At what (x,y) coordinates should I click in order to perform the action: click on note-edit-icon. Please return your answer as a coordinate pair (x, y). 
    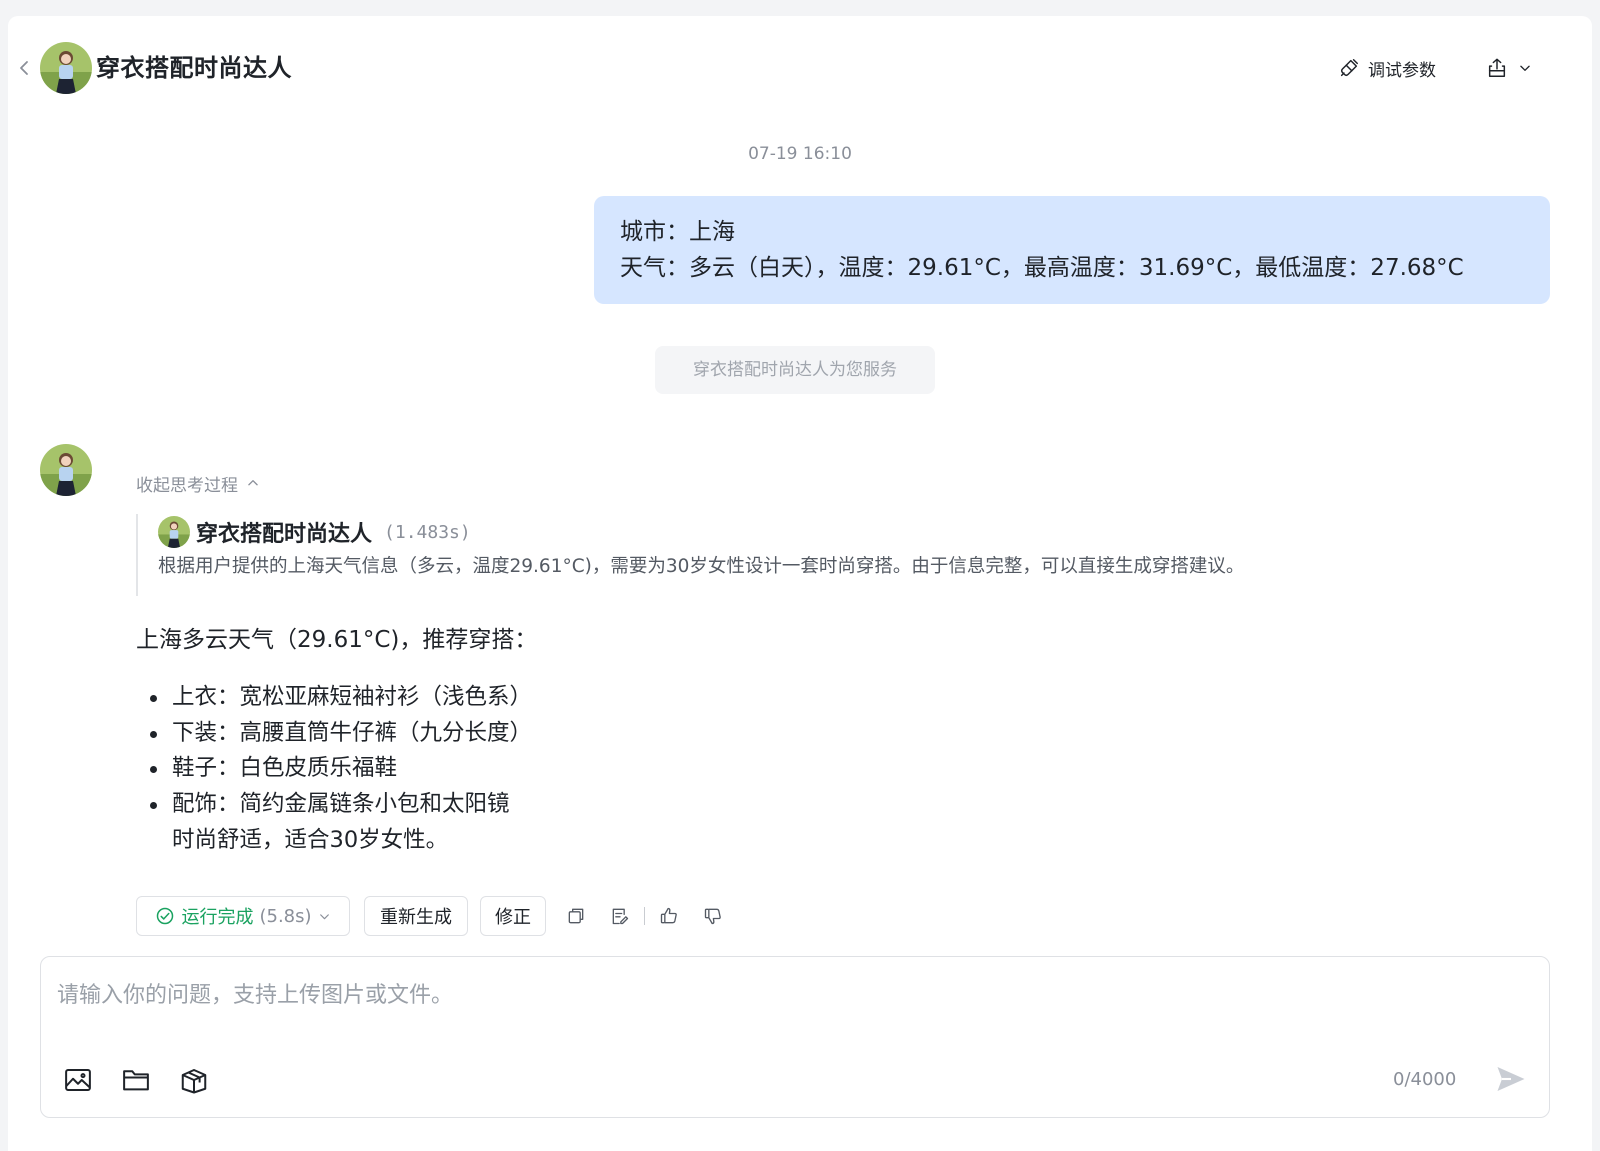
    Looking at the image, I should click on (620, 916).